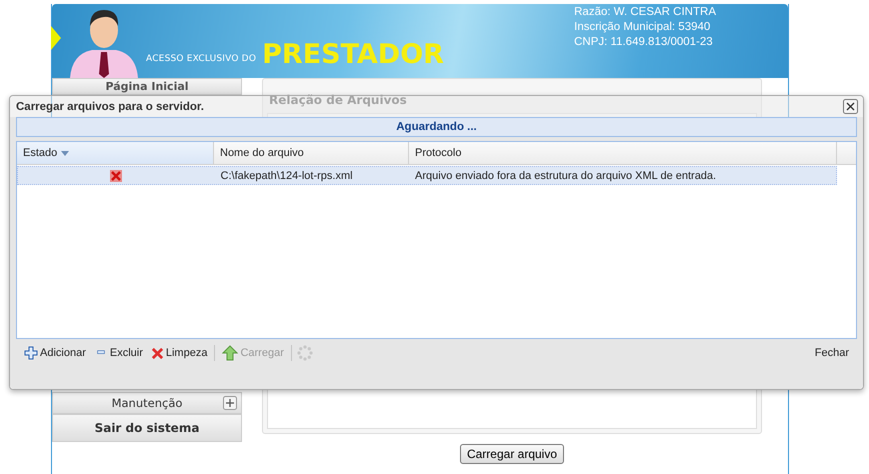 The width and height of the screenshot is (869, 474). What do you see at coordinates (118, 353) in the screenshot?
I see `remove-button: Excluir` at bounding box center [118, 353].